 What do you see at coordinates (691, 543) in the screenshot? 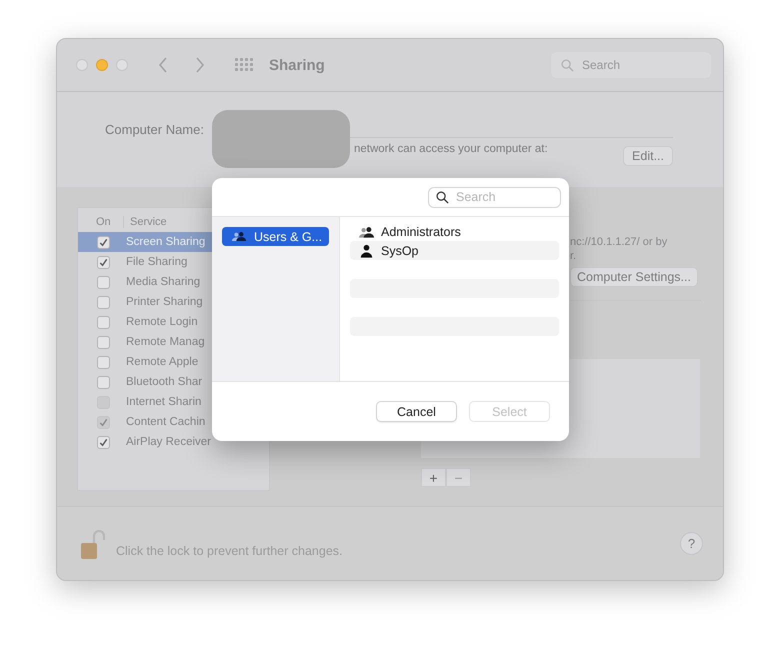
I see `help-button: ?` at bounding box center [691, 543].